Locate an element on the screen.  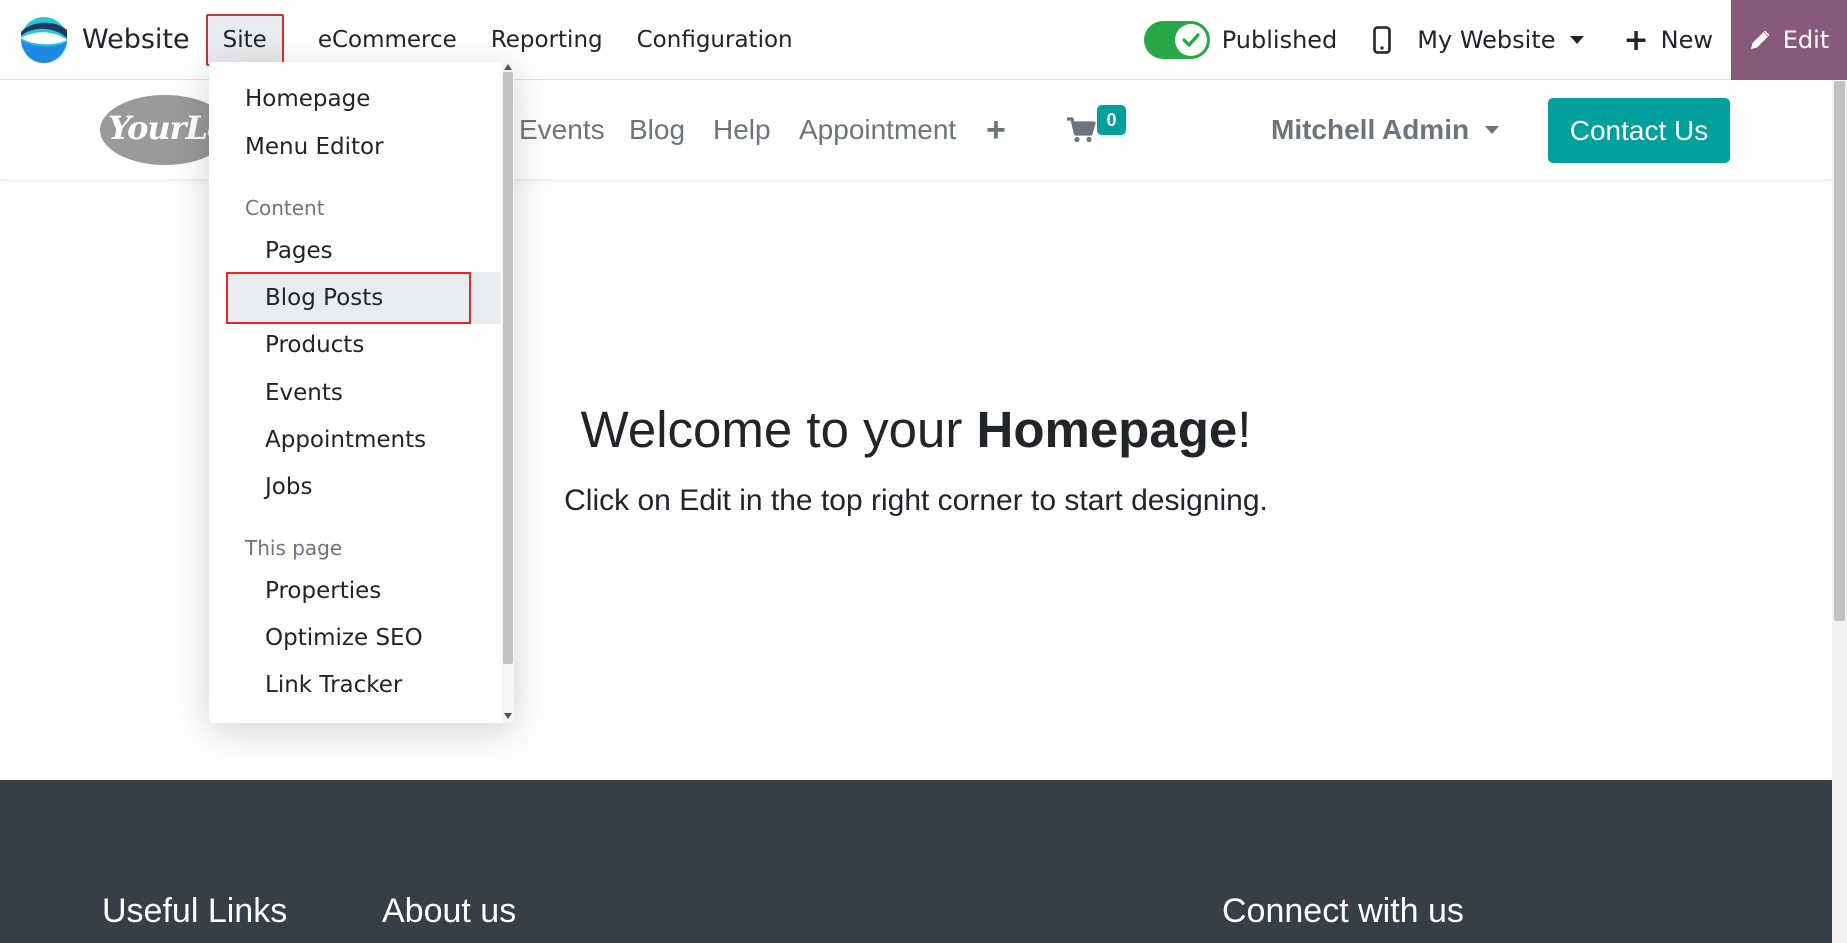
edit-button: Edit is located at coordinates (1789, 40).